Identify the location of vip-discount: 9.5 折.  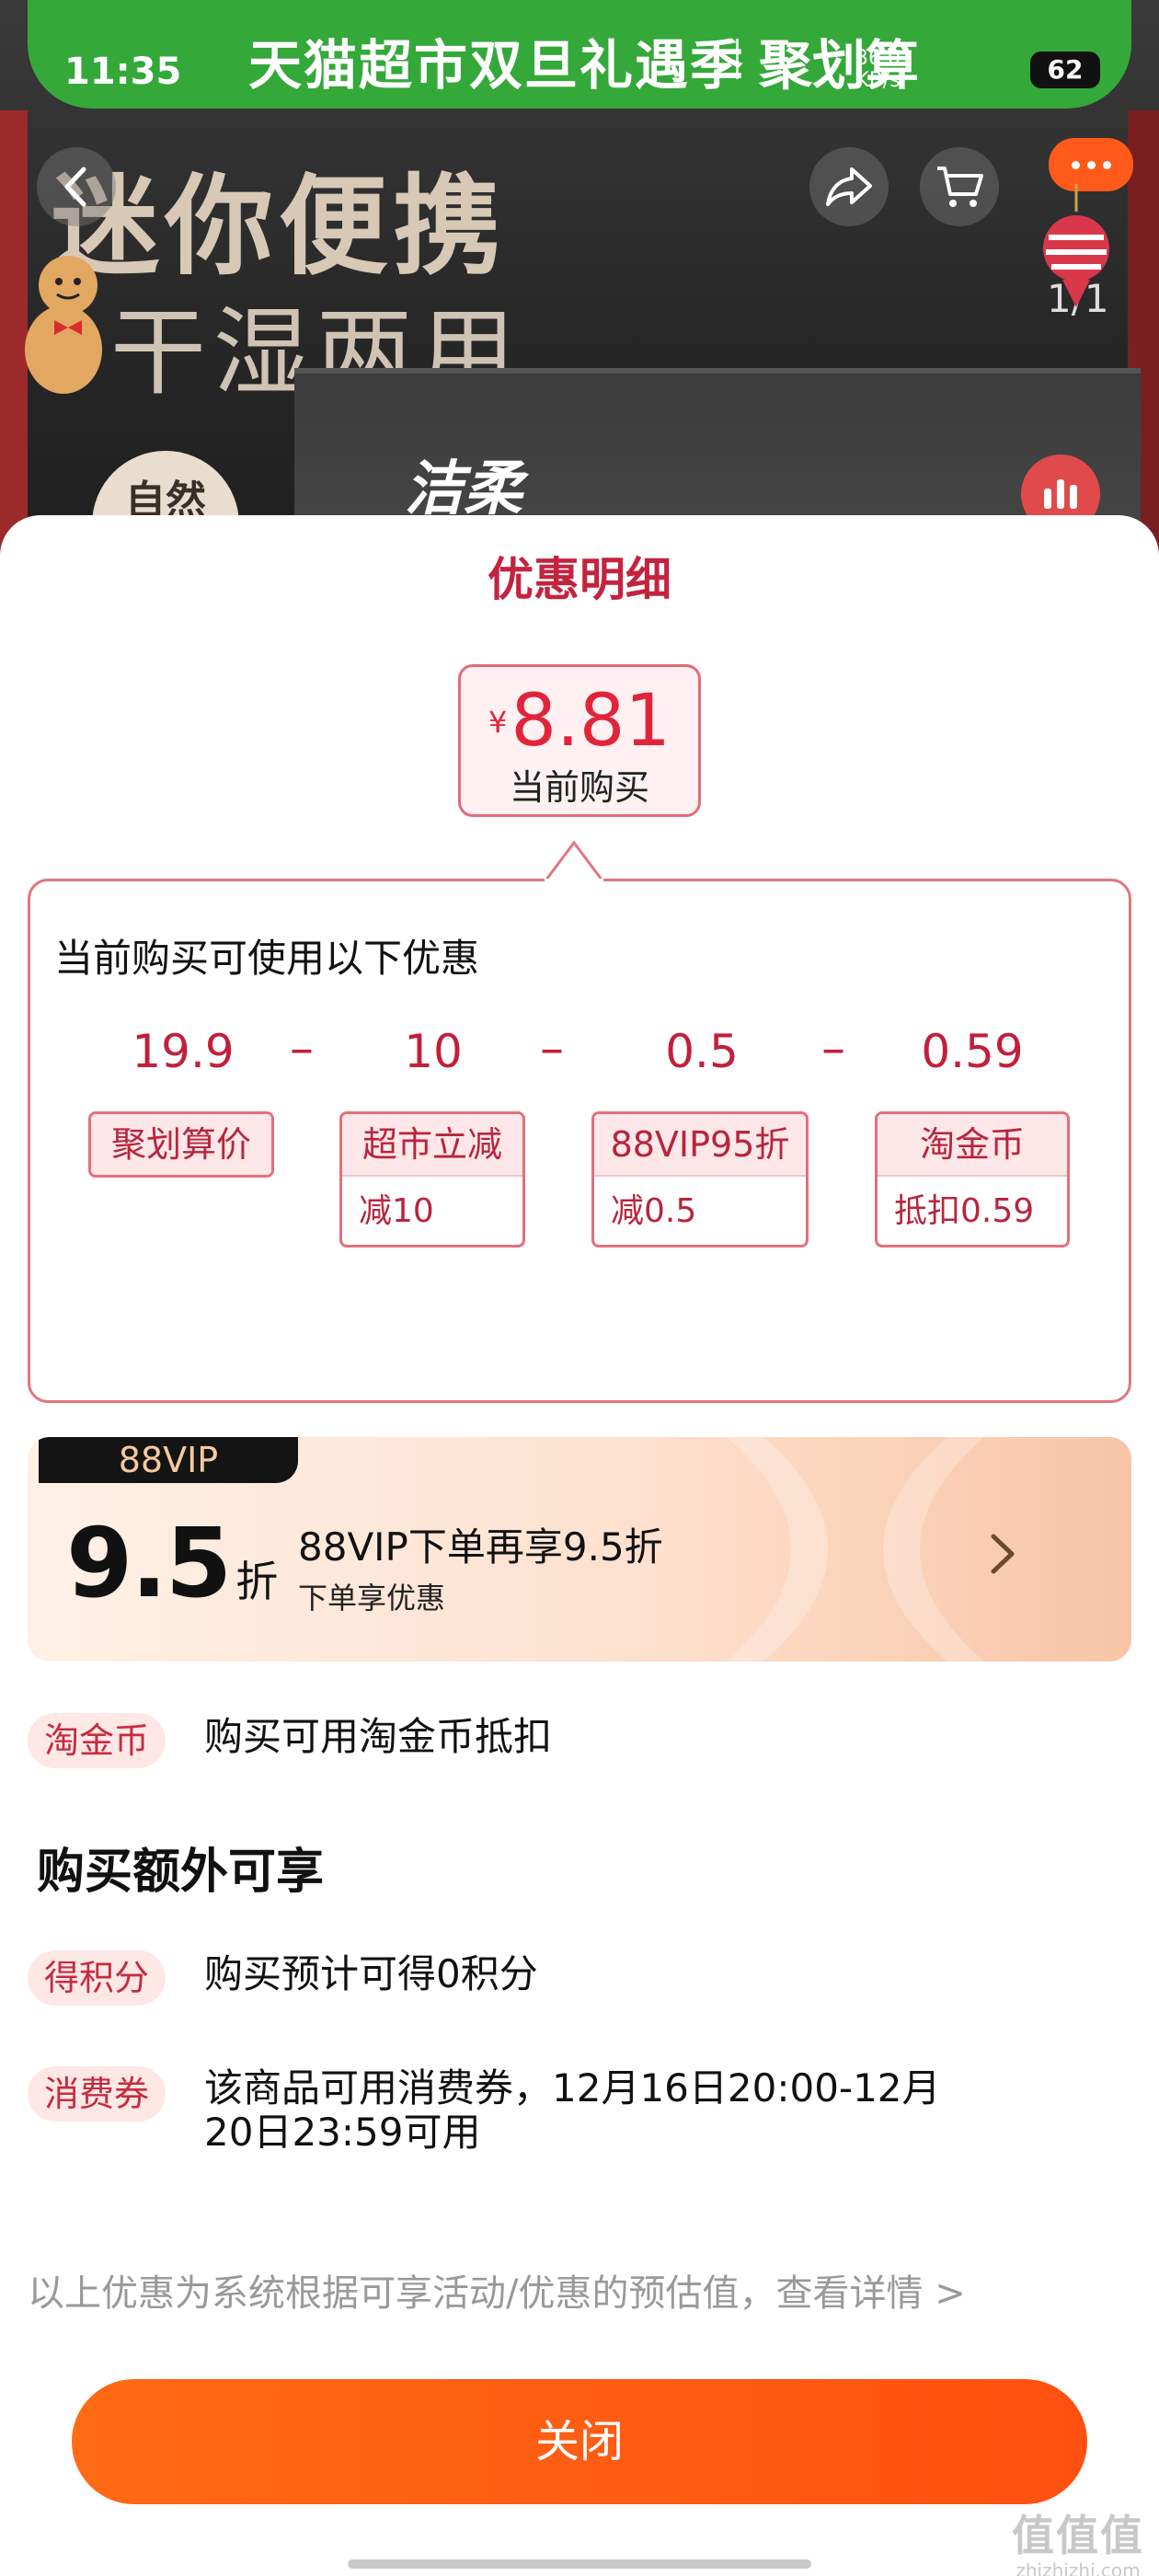
(172, 1563).